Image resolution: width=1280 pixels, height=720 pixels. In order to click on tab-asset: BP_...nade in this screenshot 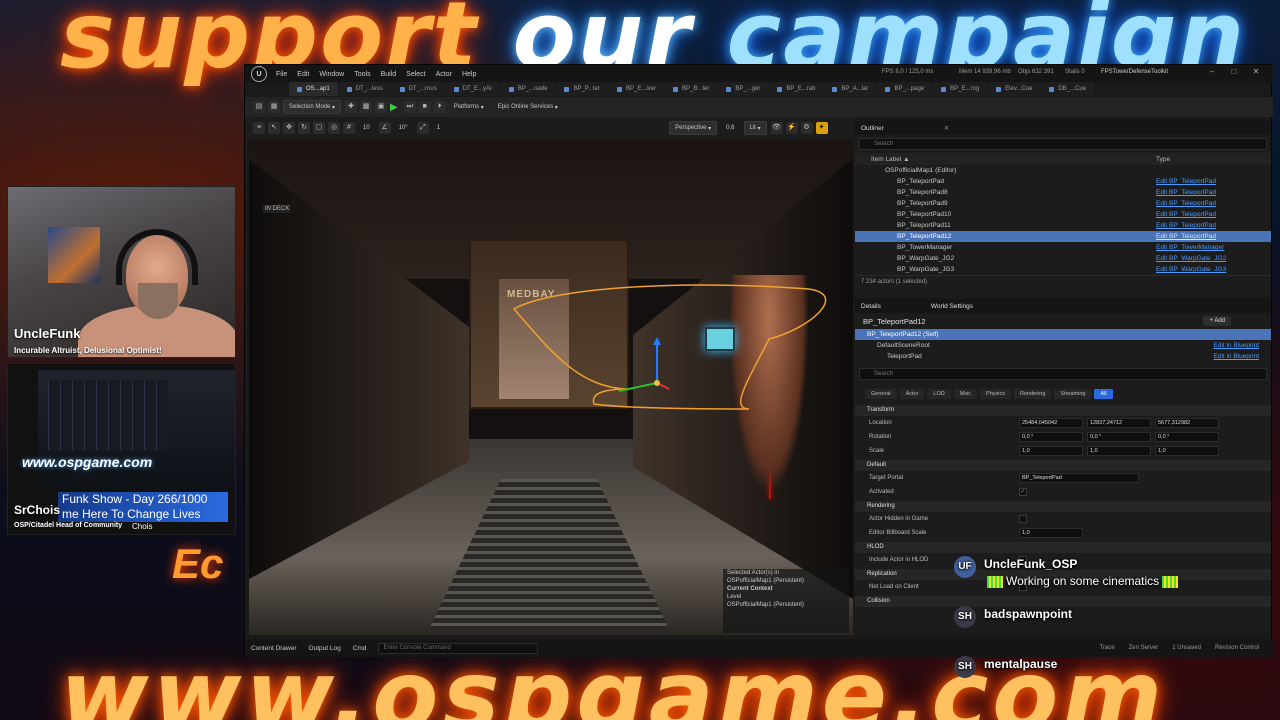, I will do `click(528, 89)`.